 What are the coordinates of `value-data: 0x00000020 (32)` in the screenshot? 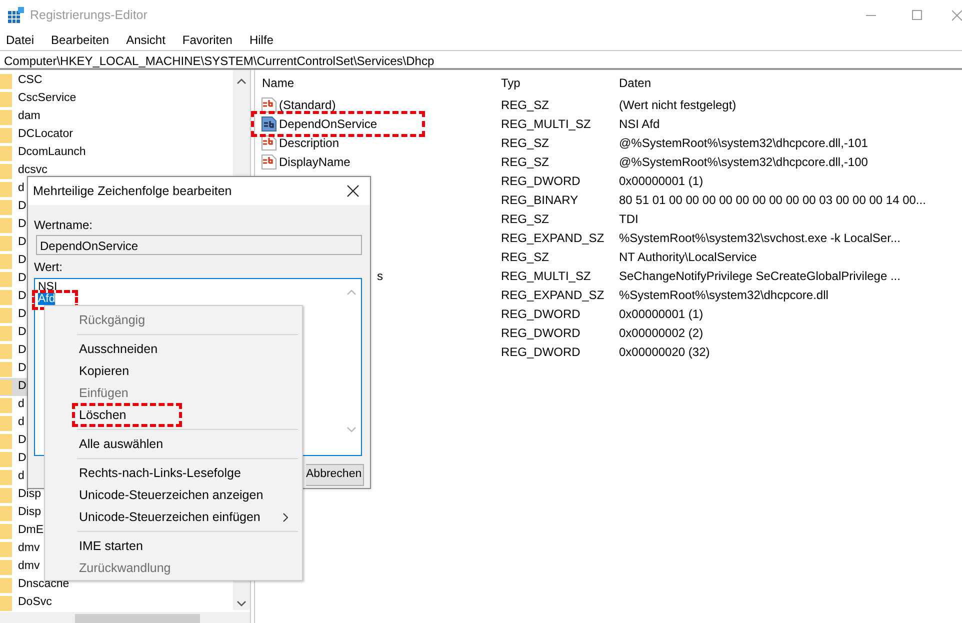 It's located at (665, 352).